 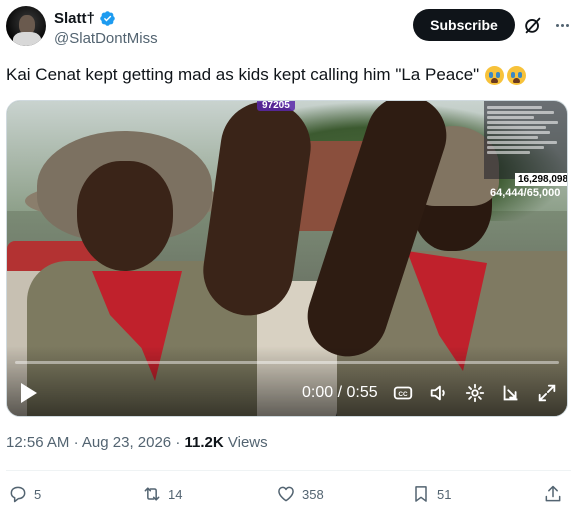 I want to click on views-label: Views, so click(x=247, y=442).